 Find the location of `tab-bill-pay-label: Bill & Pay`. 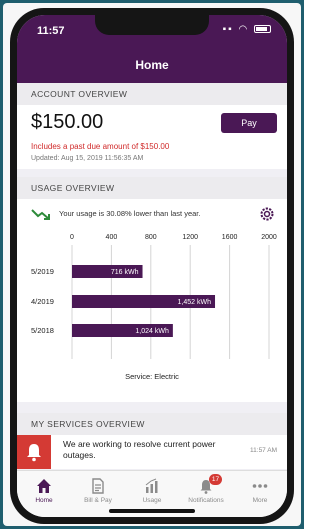

tab-bill-pay-label: Bill & Pay is located at coordinates (98, 500).